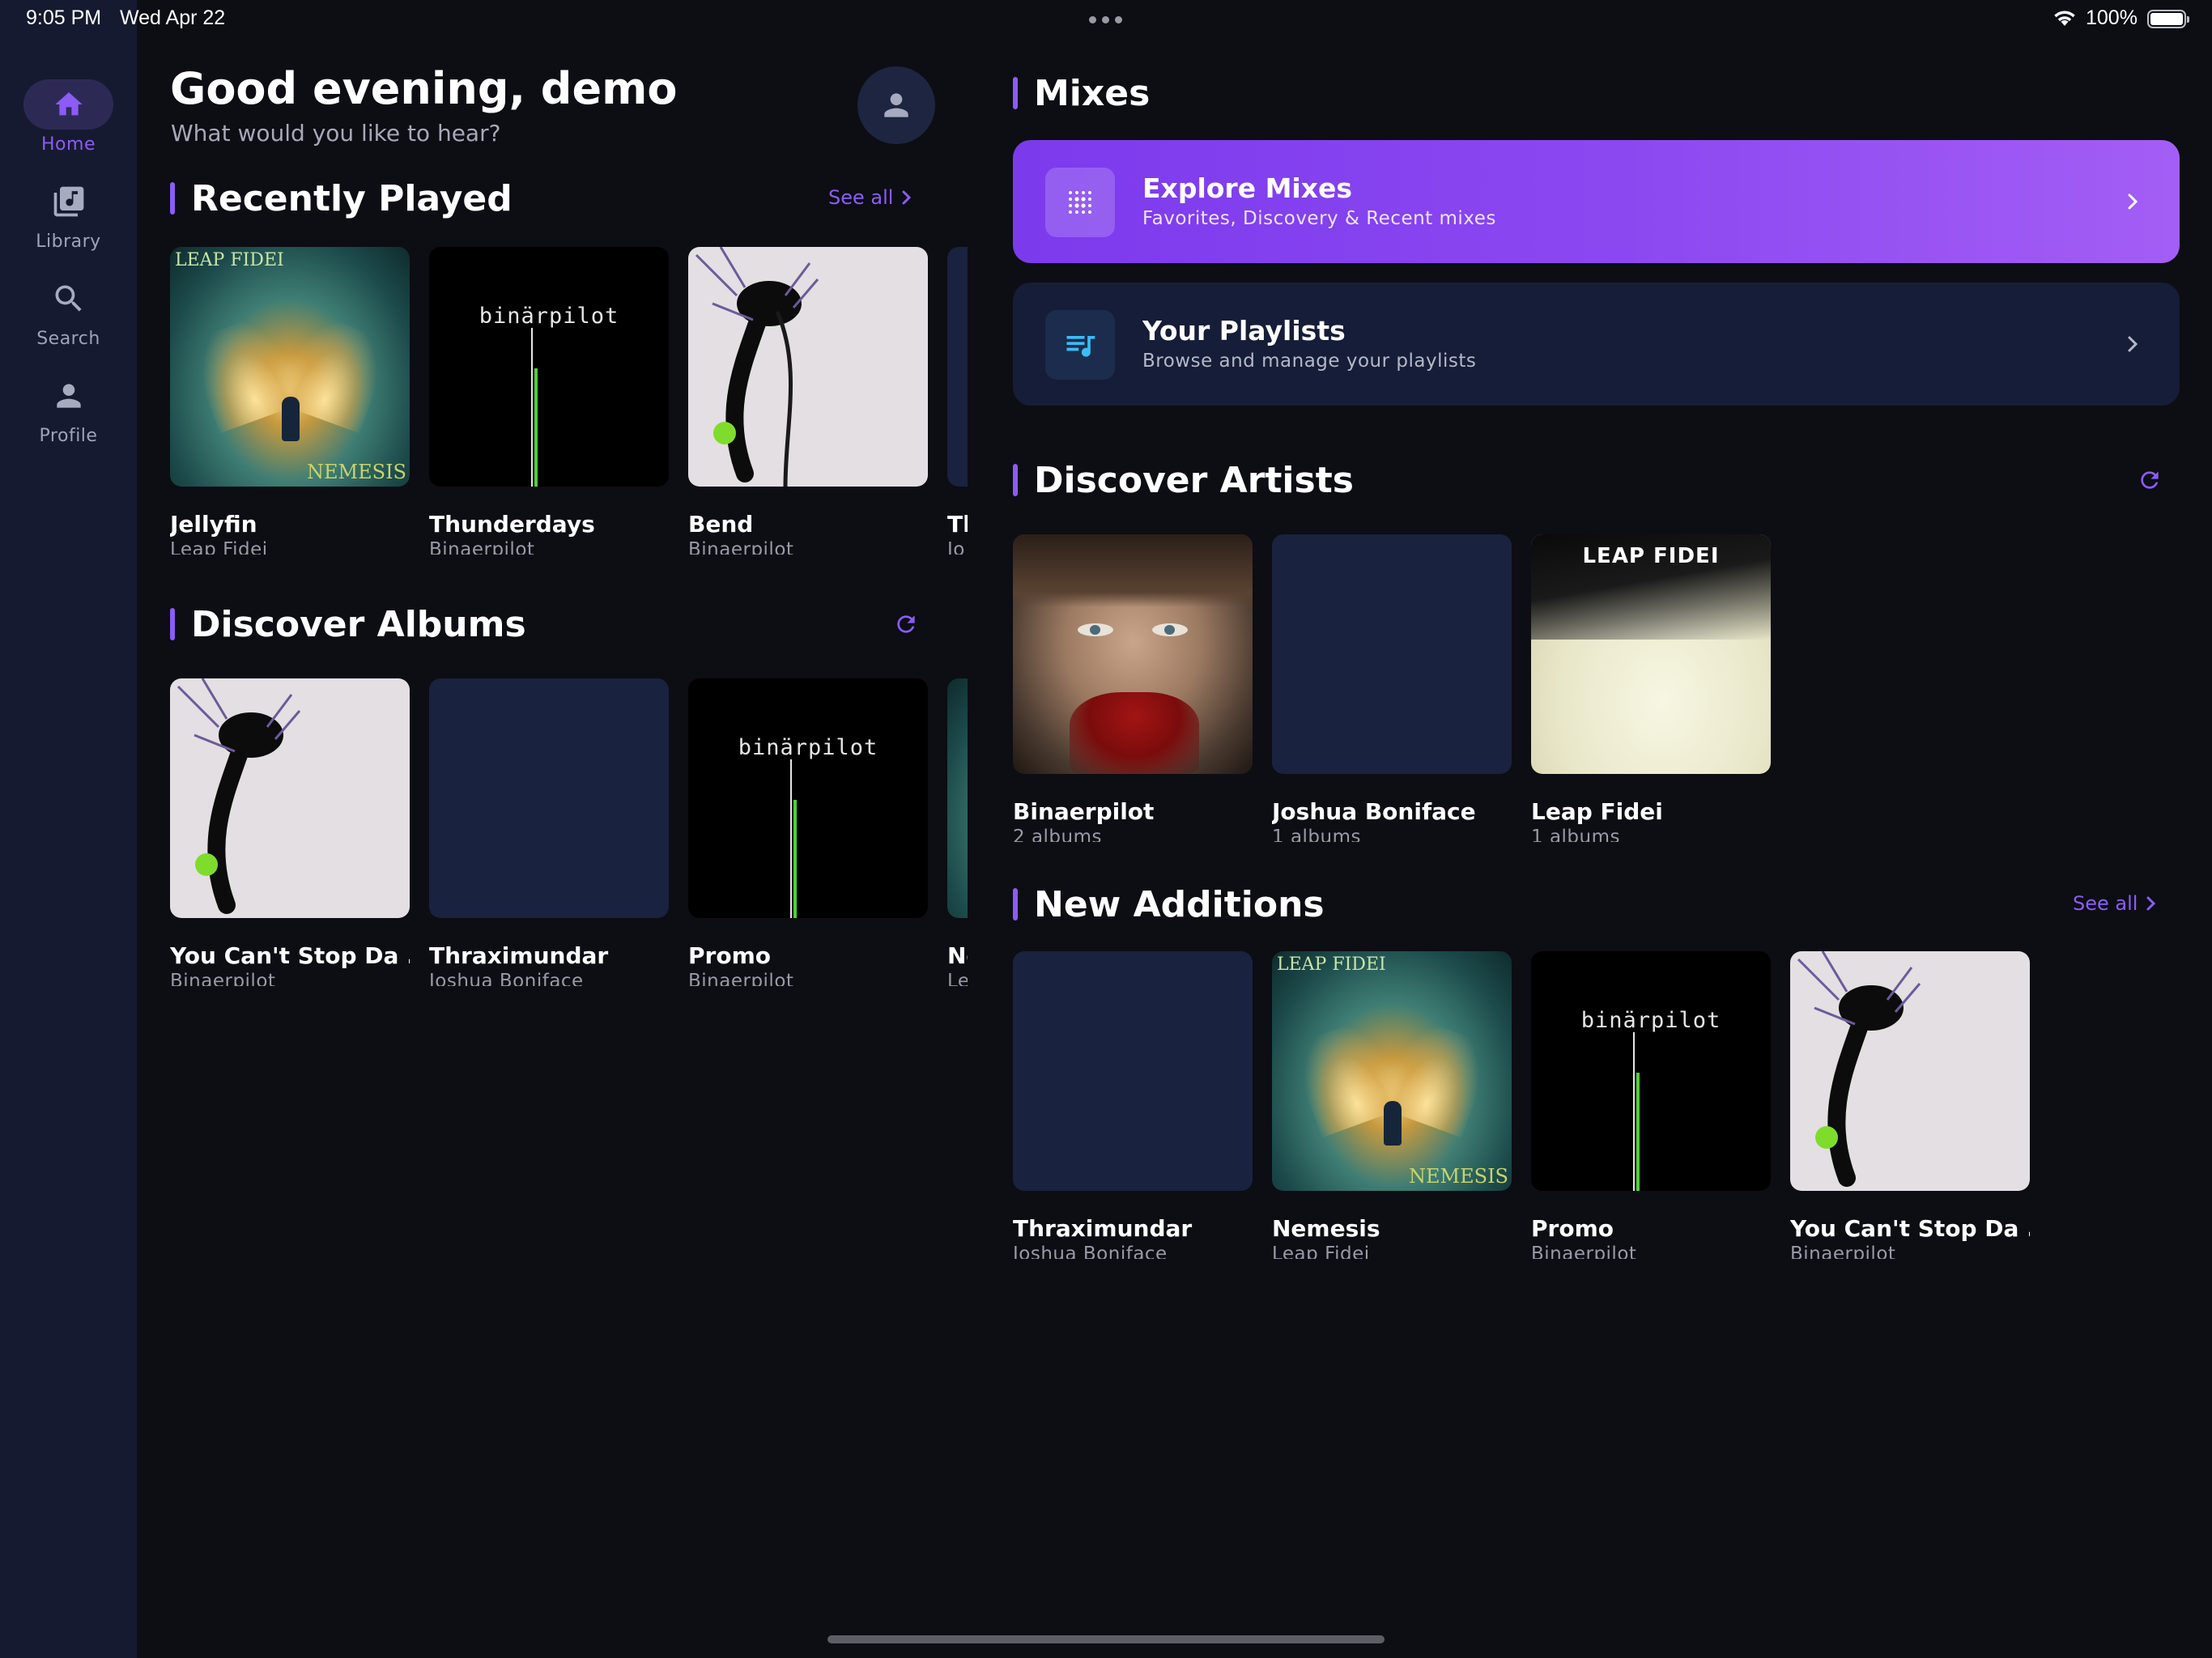 The width and height of the screenshot is (2212, 1658). I want to click on mix-card-subtitle: Favorites, Discovery & Recent mixes, so click(1319, 218).